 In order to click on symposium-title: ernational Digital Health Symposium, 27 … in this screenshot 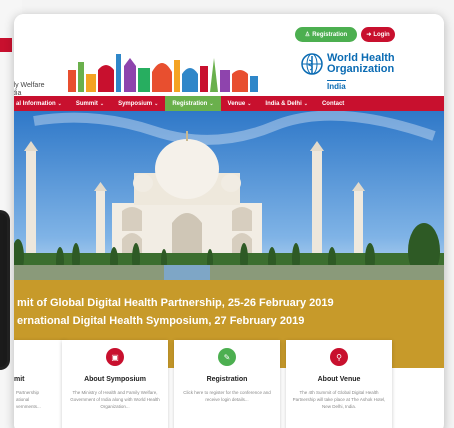, I will do `click(161, 321)`.